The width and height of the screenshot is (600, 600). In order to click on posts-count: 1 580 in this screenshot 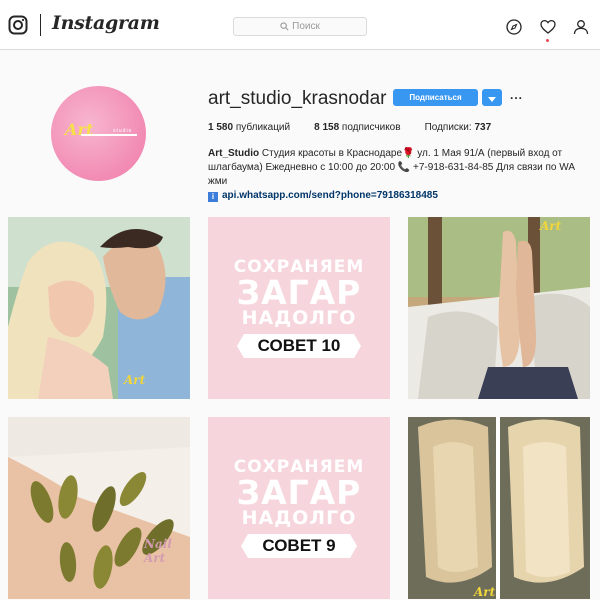, I will do `click(221, 127)`.